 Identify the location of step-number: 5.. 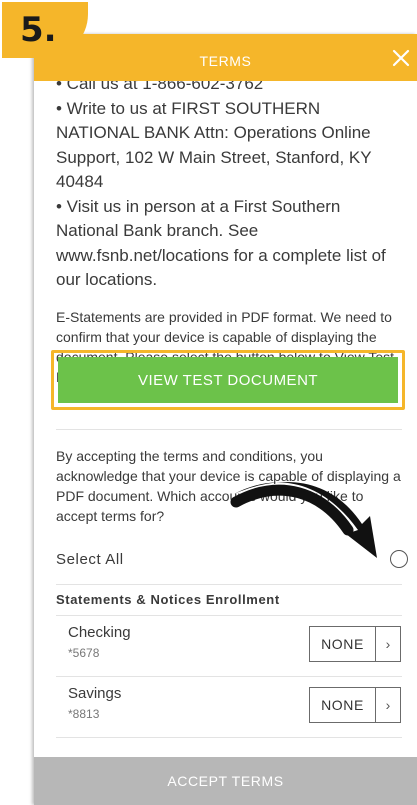
(38, 30).